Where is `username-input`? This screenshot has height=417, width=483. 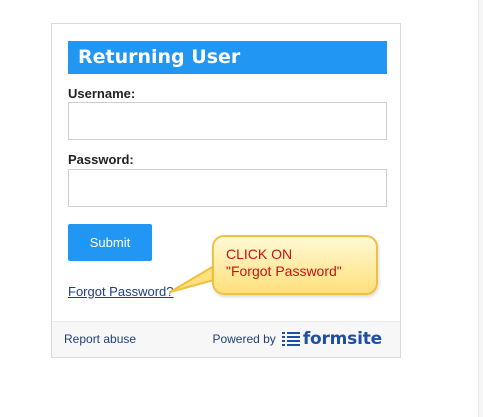 username-input is located at coordinates (227, 121).